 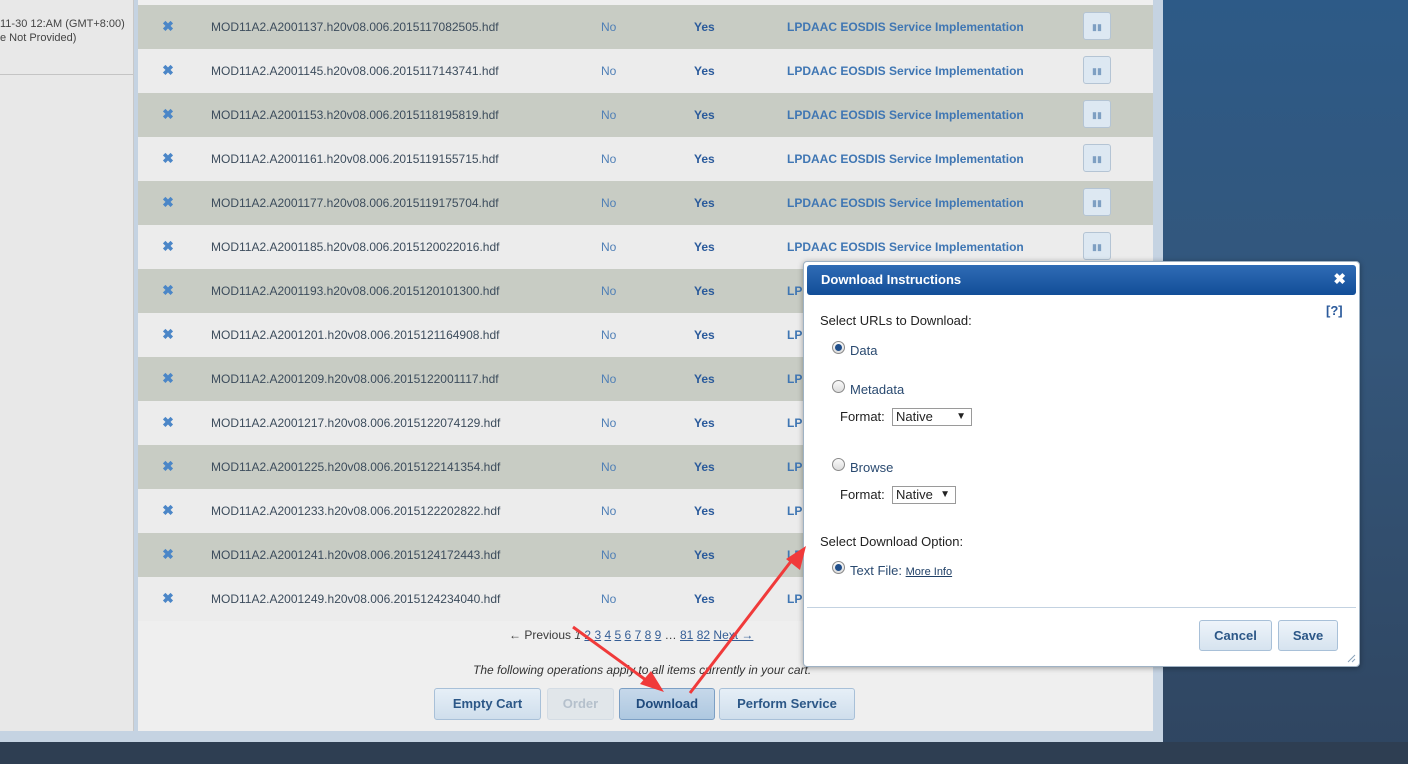 What do you see at coordinates (618, 635) in the screenshot?
I see `pagination-page-link: 5` at bounding box center [618, 635].